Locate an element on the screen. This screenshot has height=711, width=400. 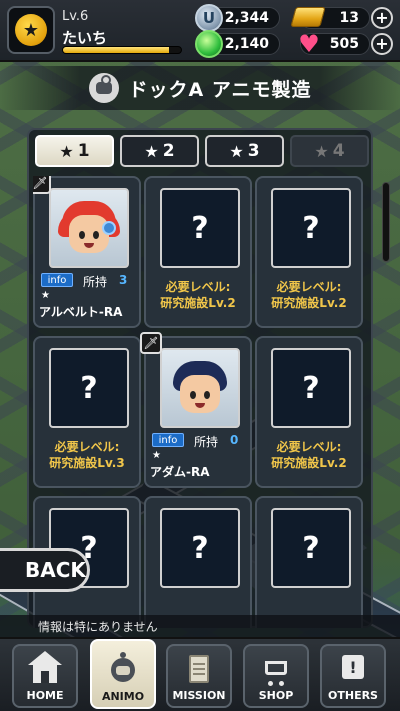
green-gem-icon is located at coordinates (209, 44).